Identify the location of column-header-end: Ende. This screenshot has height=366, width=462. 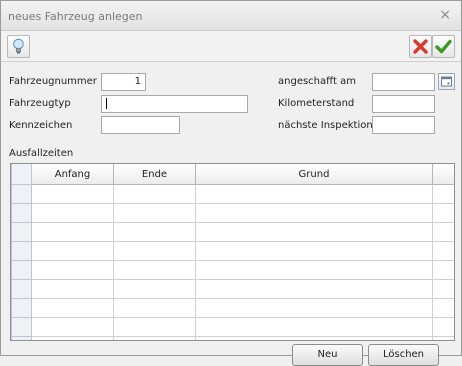
(154, 174).